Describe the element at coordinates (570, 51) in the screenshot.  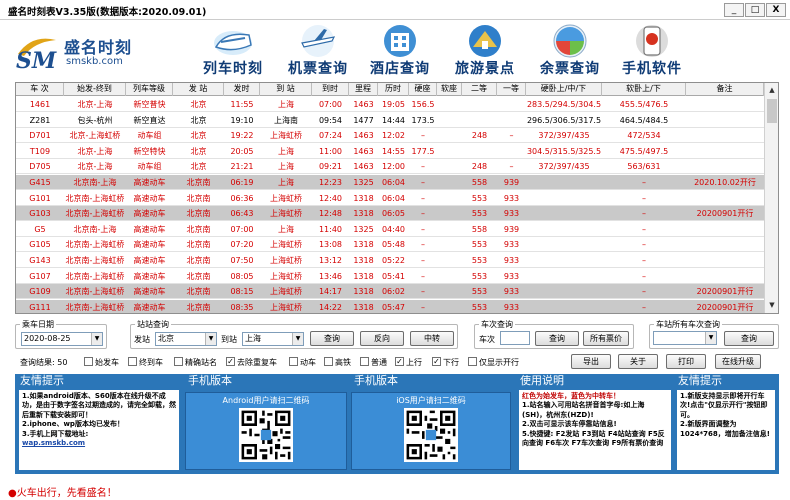
I see `nav-ticket-query: 余票查询` at that location.